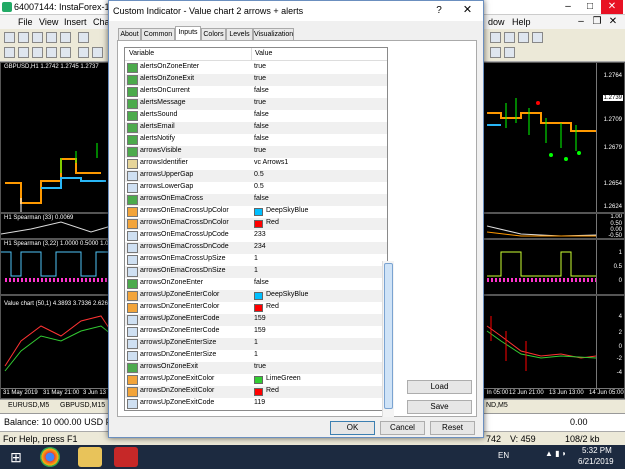 This screenshot has width=625, height=469. What do you see at coordinates (256, 212) in the screenshot?
I see `input-row-arrowsOnEmaCrossUpColor: arrowsOnEmaCrossUpColor DeepSkyBlue` at bounding box center [256, 212].